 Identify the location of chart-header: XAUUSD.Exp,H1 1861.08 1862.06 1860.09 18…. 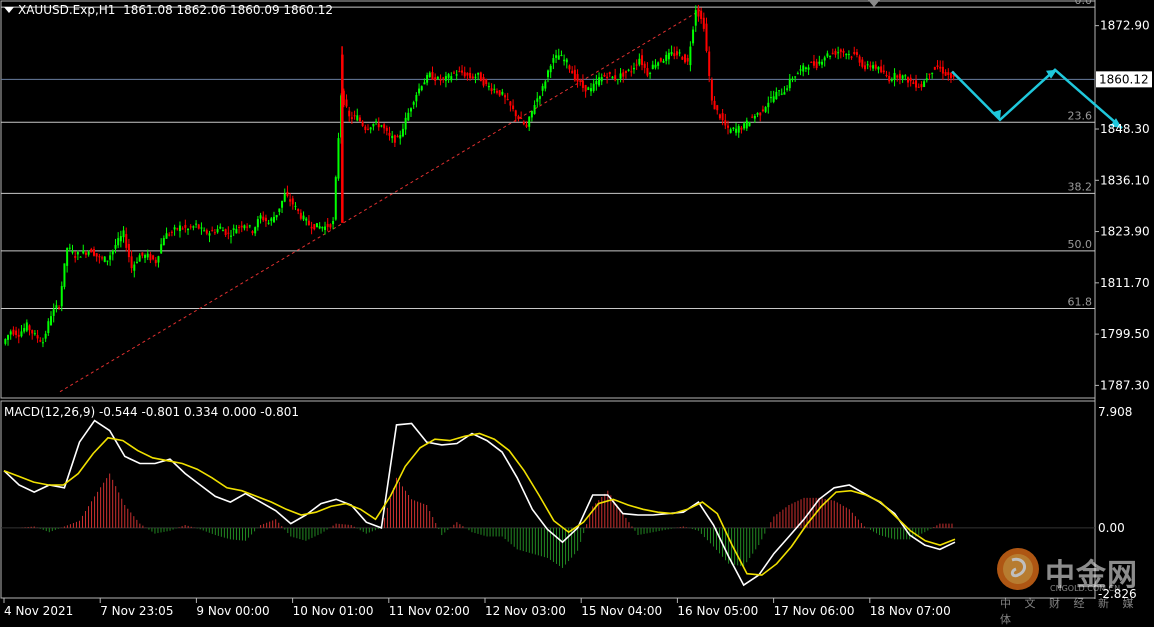
(167, 10).